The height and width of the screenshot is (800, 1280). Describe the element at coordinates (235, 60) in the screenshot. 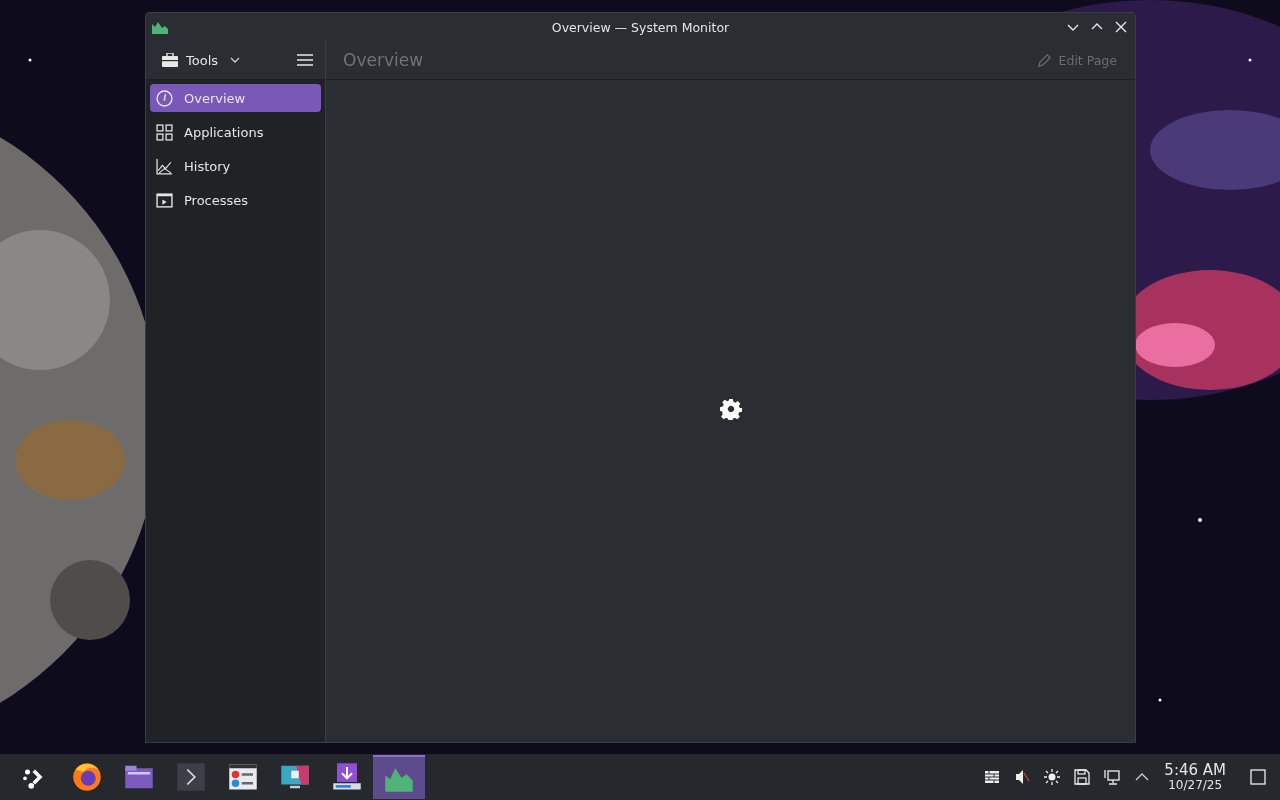

I see `caret-icon` at that location.